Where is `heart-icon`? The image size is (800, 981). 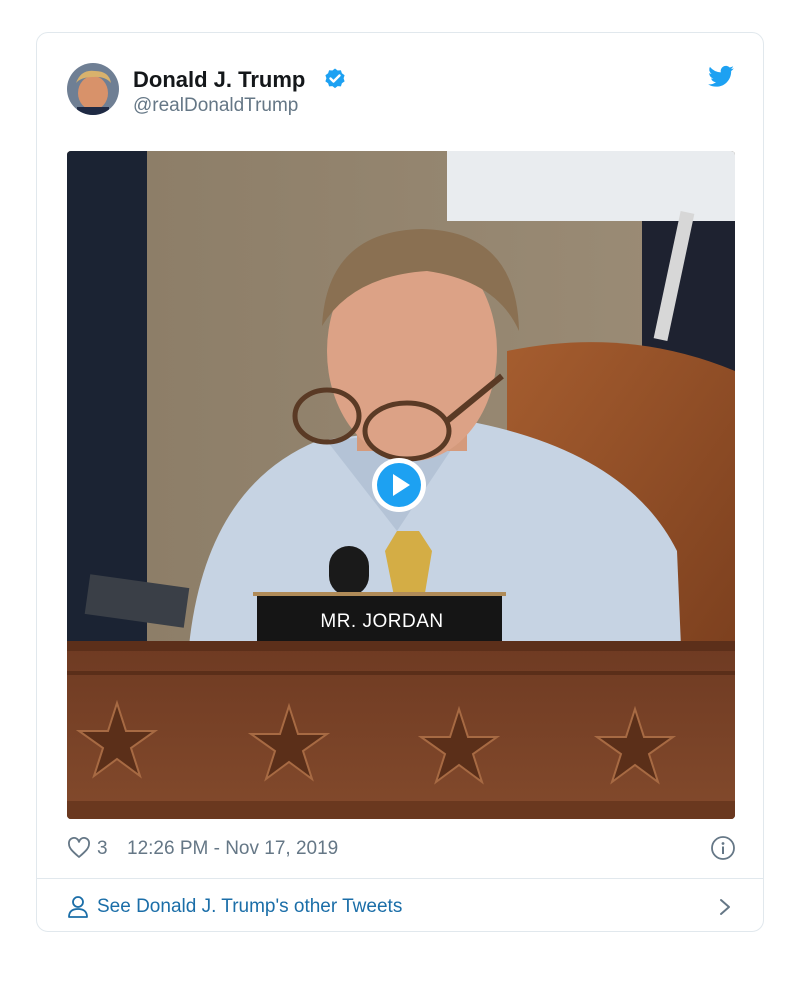
heart-icon is located at coordinates (79, 848).